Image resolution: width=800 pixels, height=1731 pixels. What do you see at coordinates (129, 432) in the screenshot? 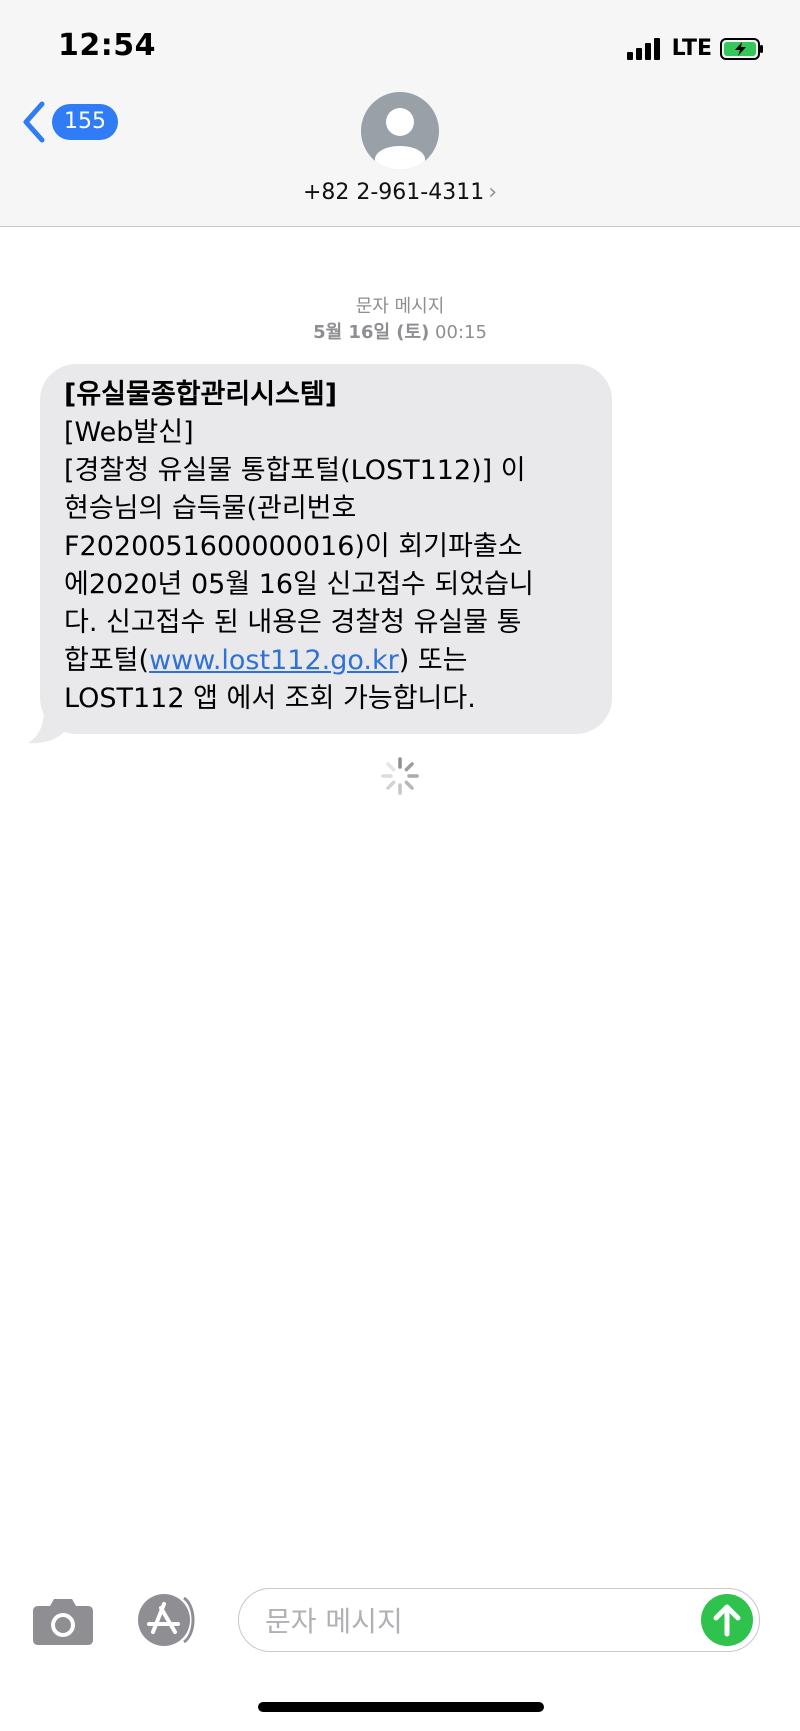
I see `message-line: [Web발신]` at bounding box center [129, 432].